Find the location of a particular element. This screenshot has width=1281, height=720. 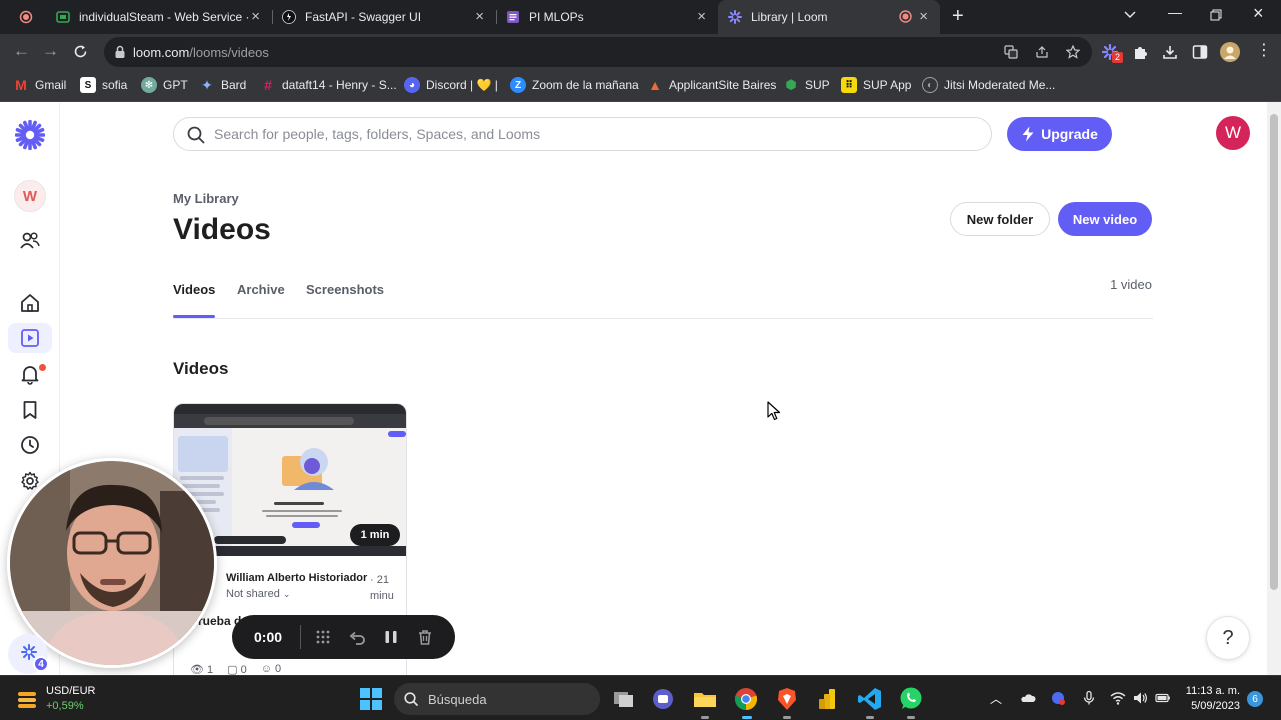

bookmark-sup-app: ⠿ SUP App is located at coordinates (876, 85).